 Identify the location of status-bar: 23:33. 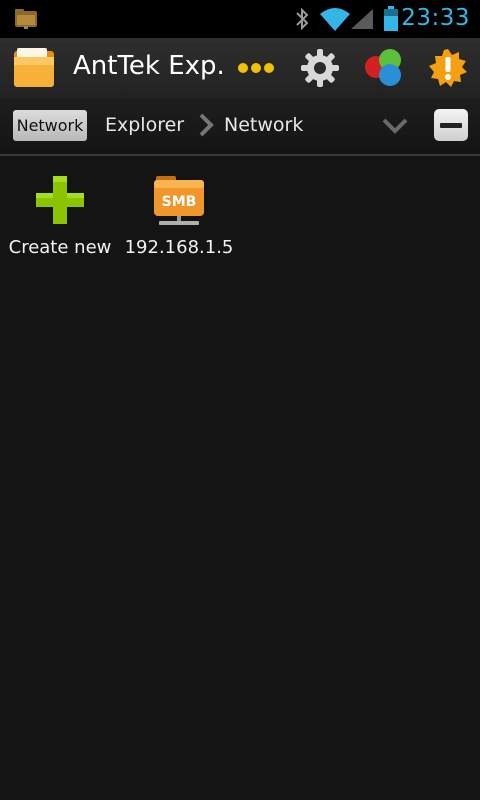
(240, 19).